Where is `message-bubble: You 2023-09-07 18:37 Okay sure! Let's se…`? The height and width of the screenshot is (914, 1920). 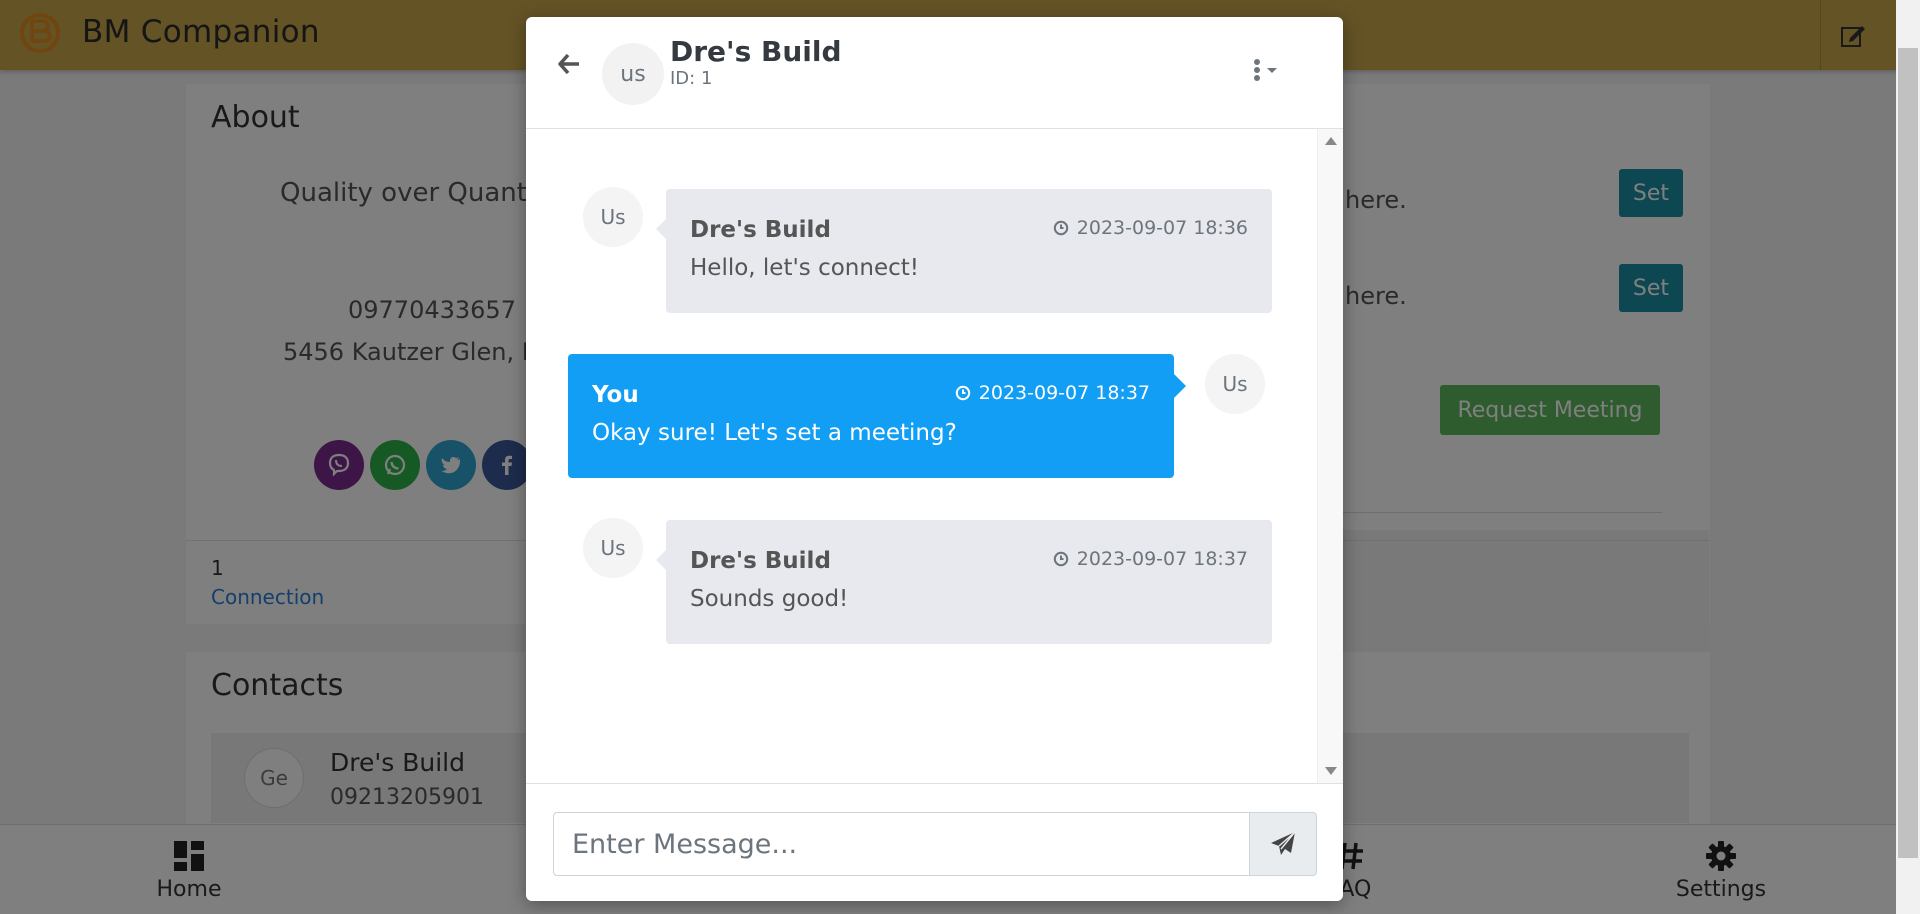
message-bubble: You 2023-09-07 18:37 Okay sure! Let's se… is located at coordinates (877, 416).